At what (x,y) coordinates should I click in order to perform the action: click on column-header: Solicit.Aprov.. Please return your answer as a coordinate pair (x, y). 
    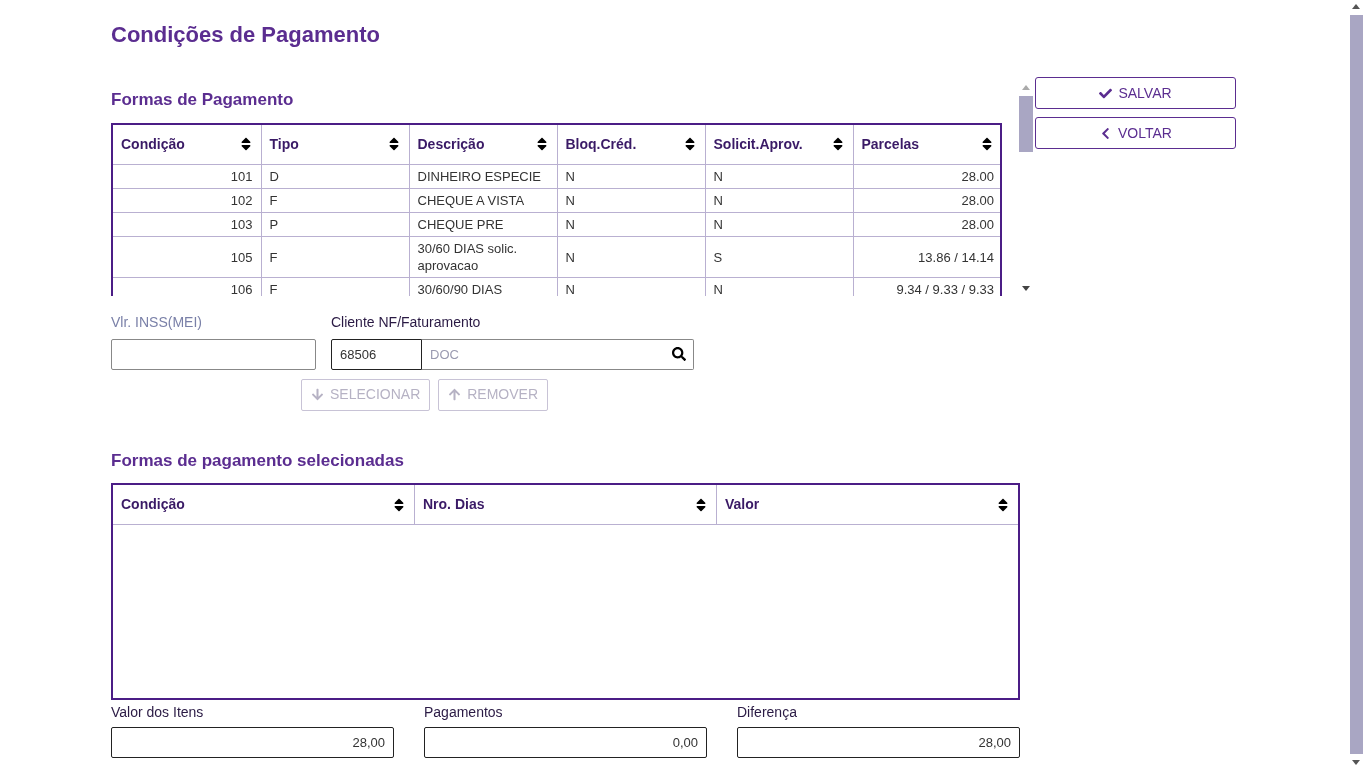
    Looking at the image, I should click on (758, 144).